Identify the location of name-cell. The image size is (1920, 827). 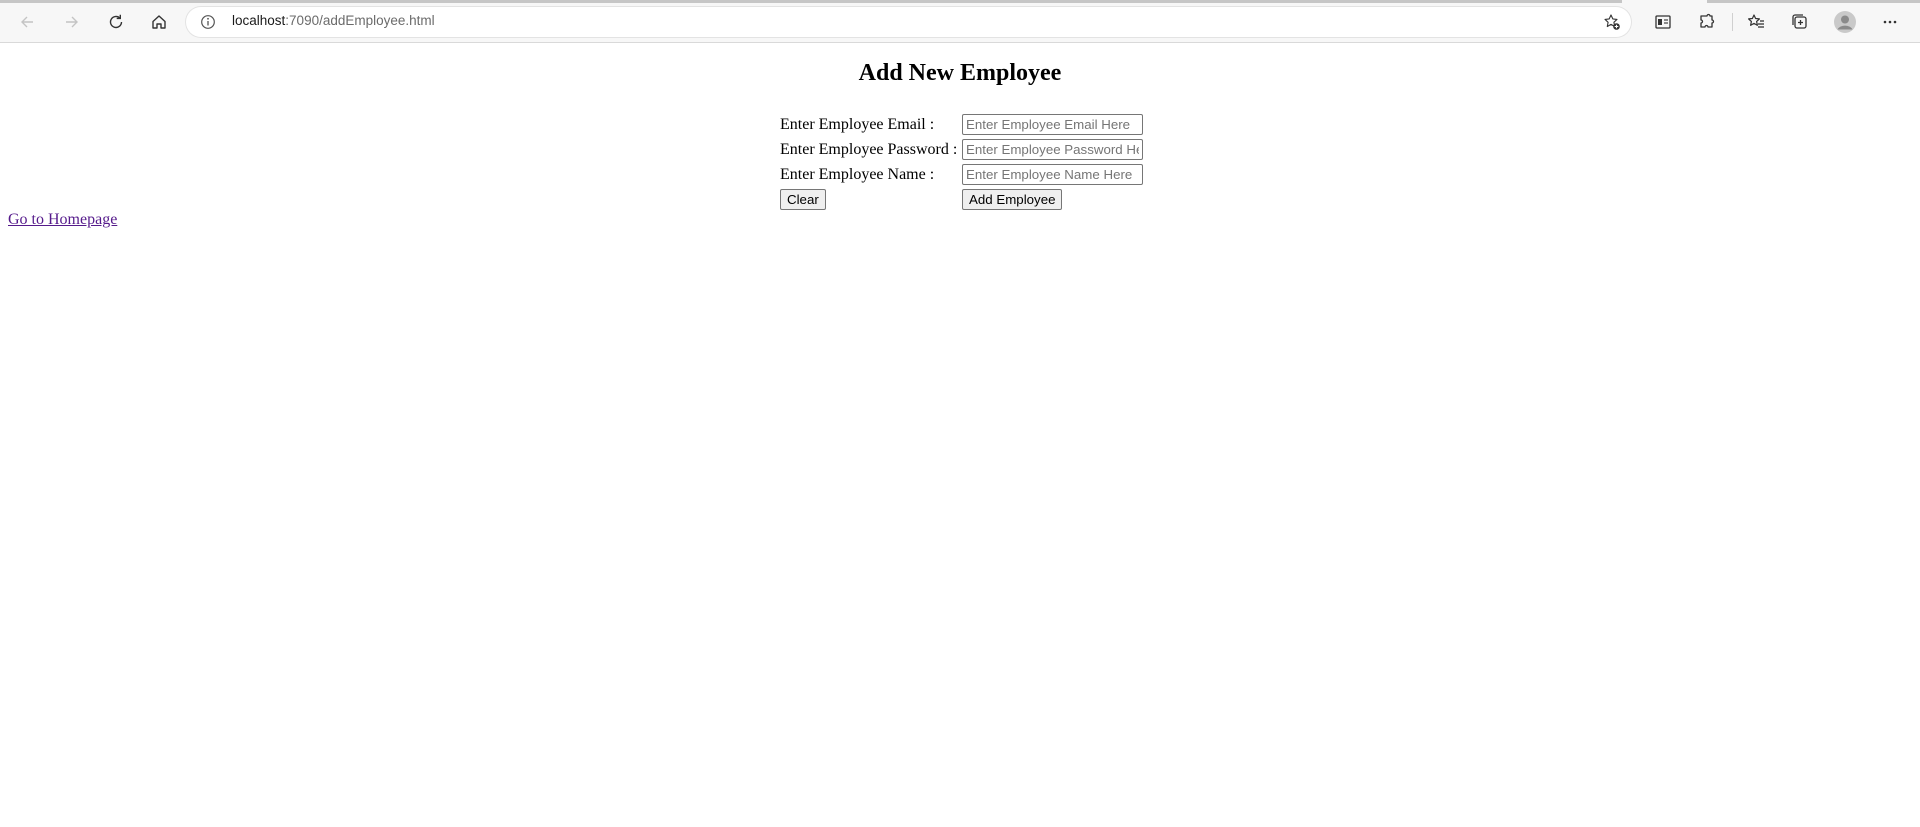
(1052, 174).